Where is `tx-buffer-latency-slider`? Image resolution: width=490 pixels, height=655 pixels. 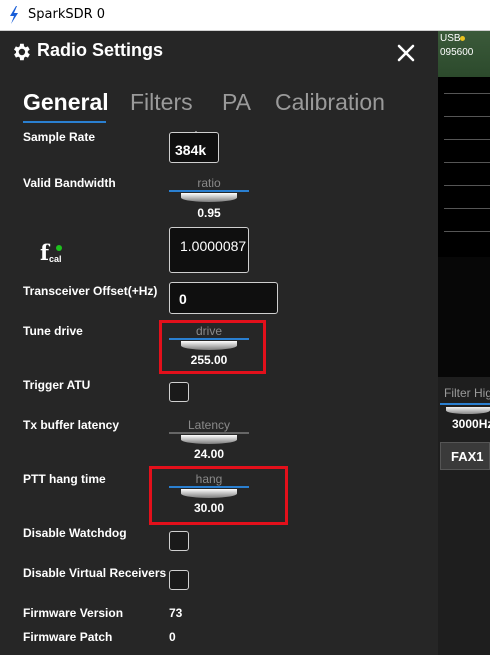 tx-buffer-latency-slider is located at coordinates (209, 439).